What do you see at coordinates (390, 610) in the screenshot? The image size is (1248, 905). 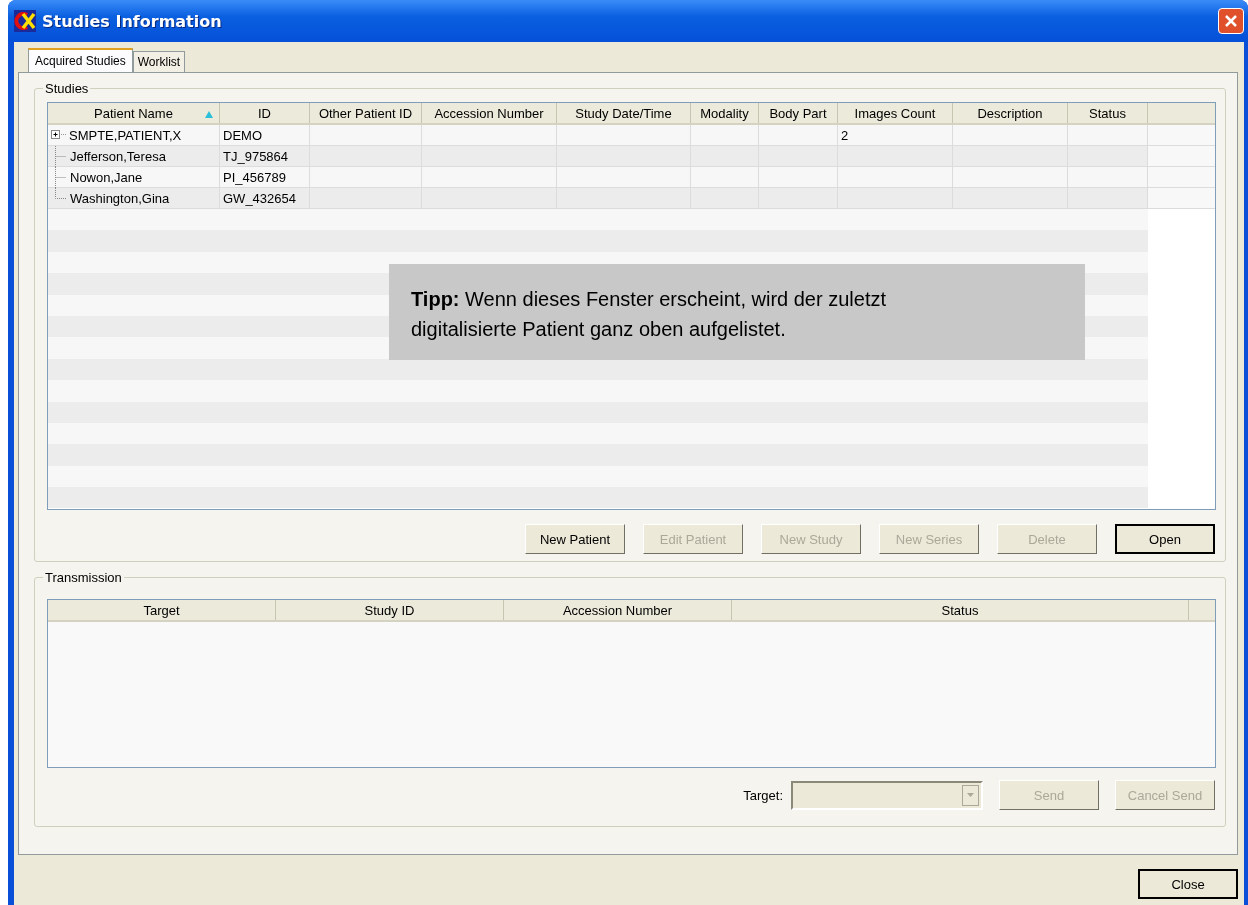 I see `column-header: Study ID` at bounding box center [390, 610].